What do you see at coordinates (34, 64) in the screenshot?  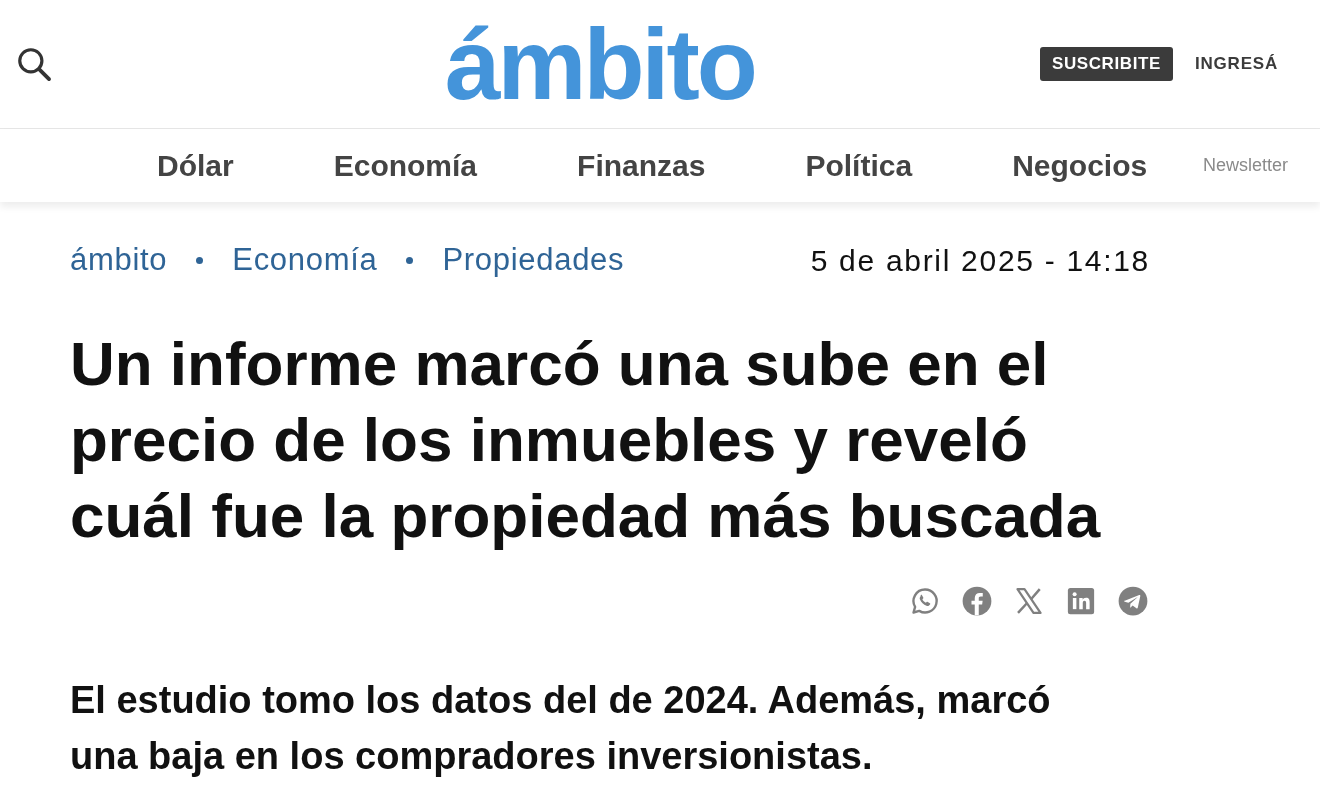 I see `search-icon` at bounding box center [34, 64].